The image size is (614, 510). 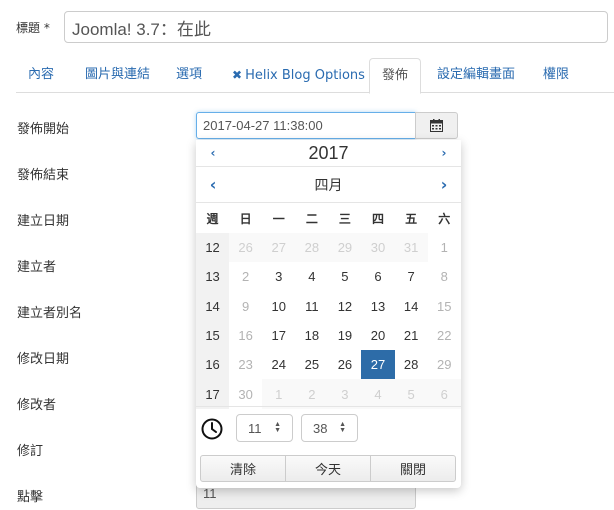 I want to click on revision-label: 修訂, so click(x=30, y=451).